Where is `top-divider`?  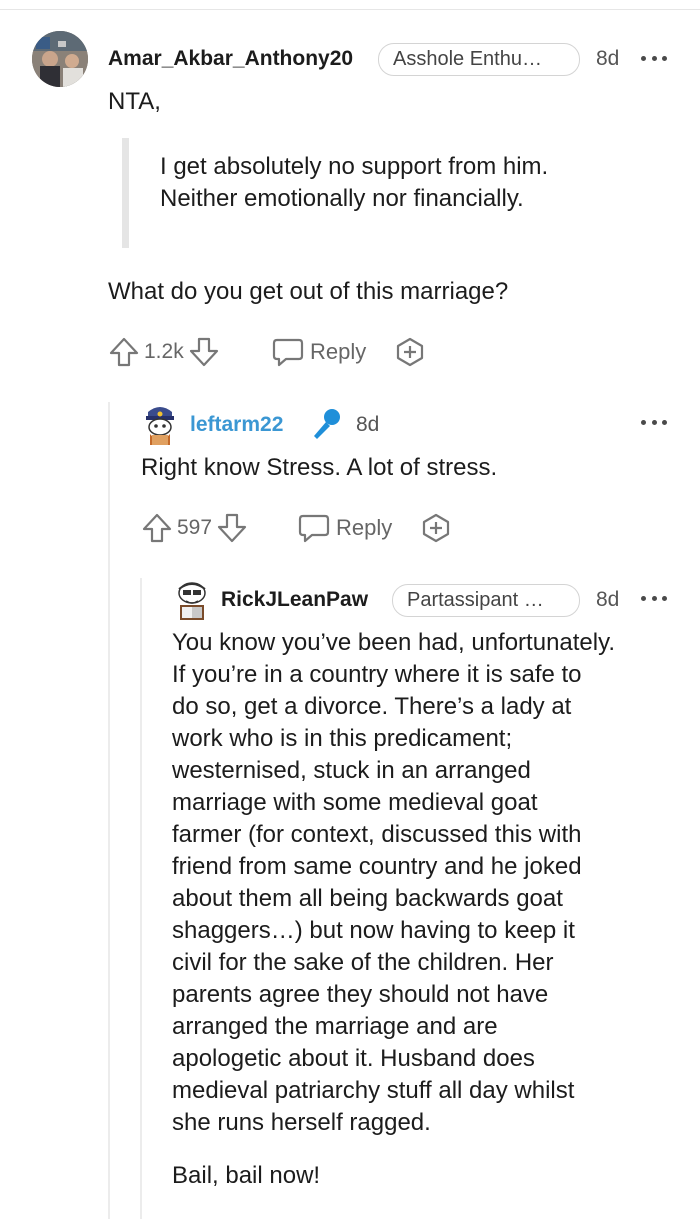 top-divider is located at coordinates (350, 9).